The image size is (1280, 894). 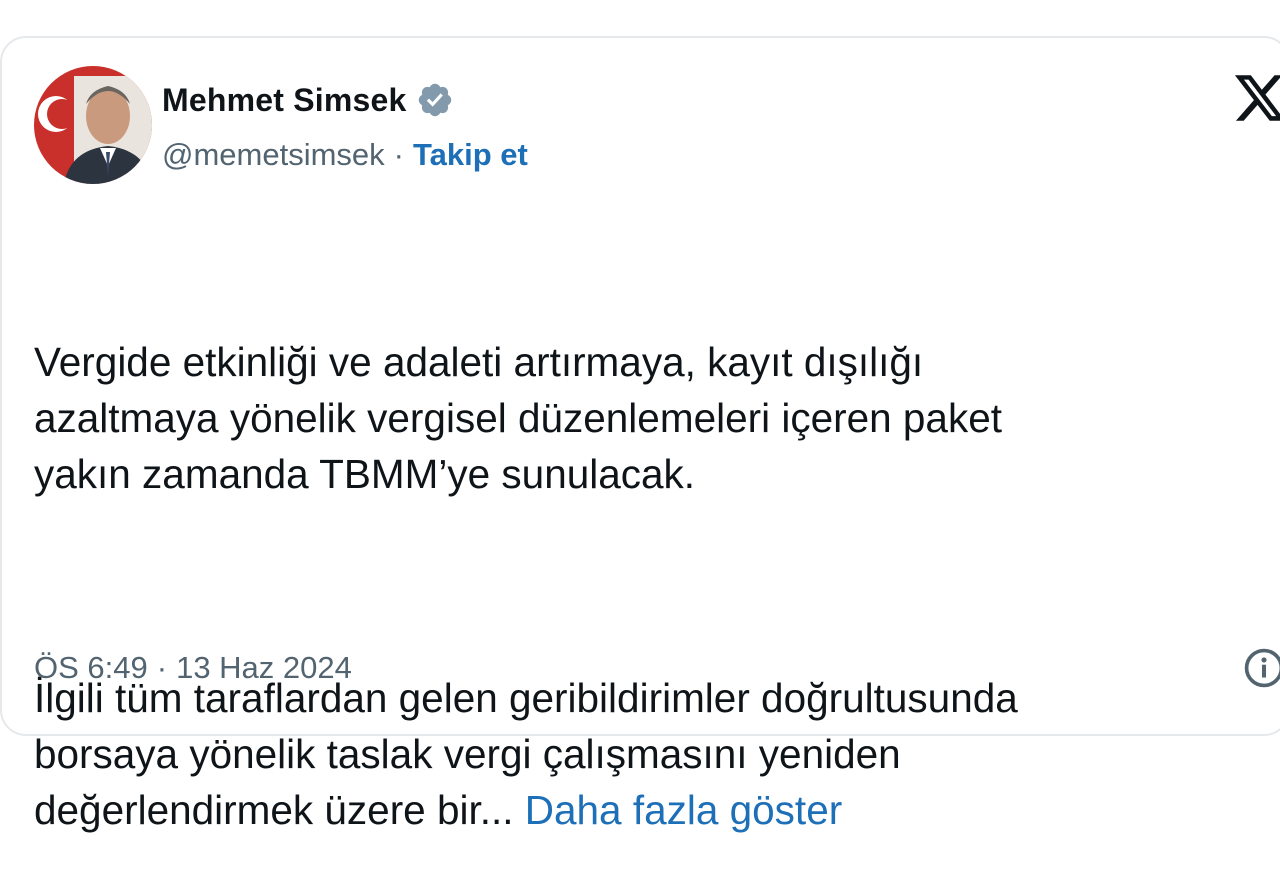 I want to click on tweet-date: 13 Haz 2024, so click(x=264, y=668).